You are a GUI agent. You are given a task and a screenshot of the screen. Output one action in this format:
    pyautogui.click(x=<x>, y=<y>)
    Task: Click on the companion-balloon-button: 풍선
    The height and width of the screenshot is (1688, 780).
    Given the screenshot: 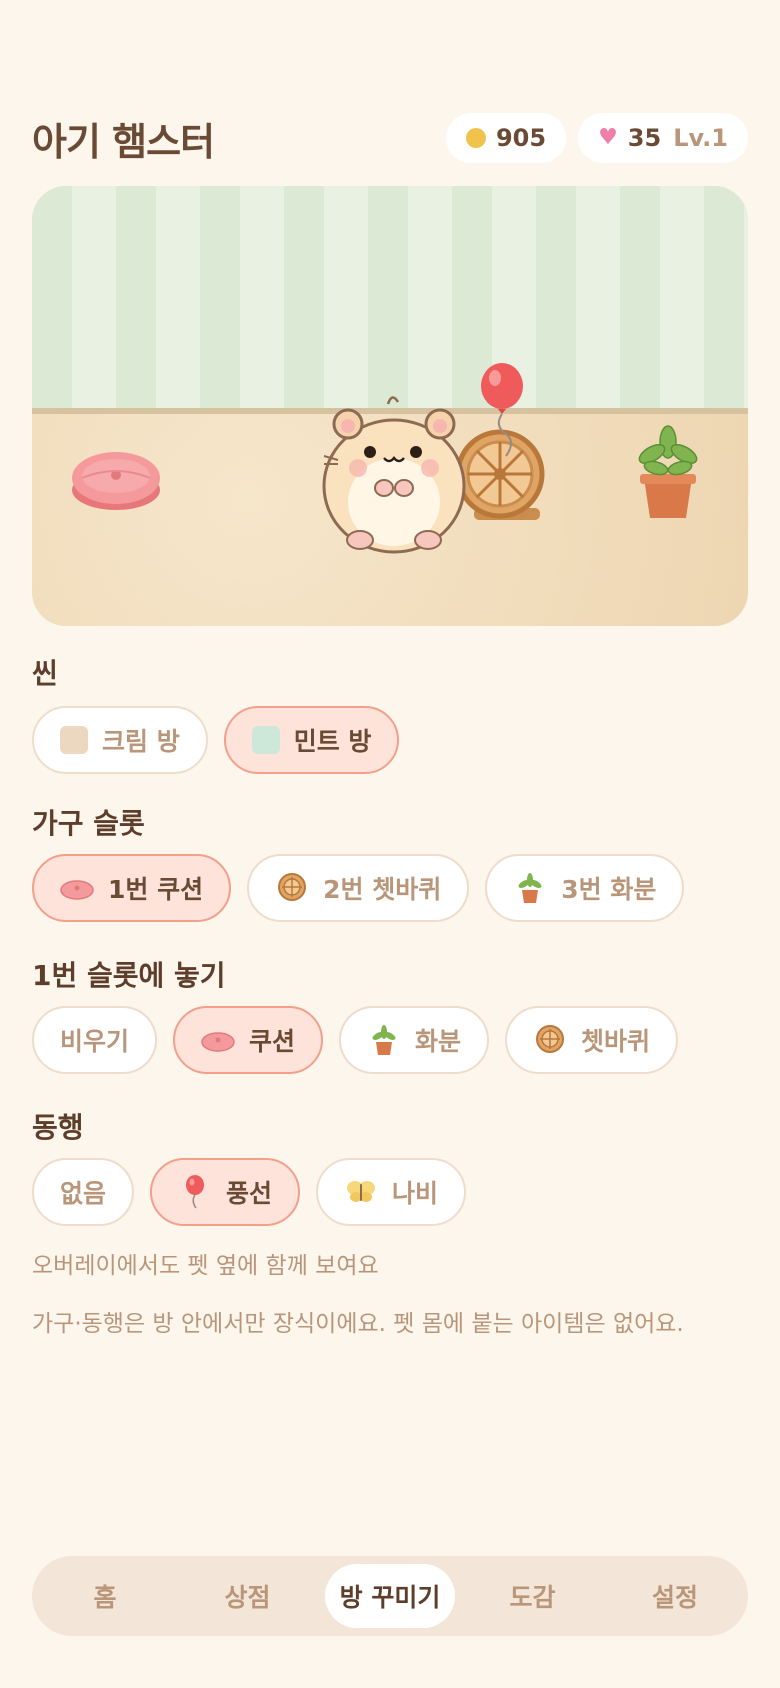 What is the action you would take?
    pyautogui.click(x=225, y=1192)
    